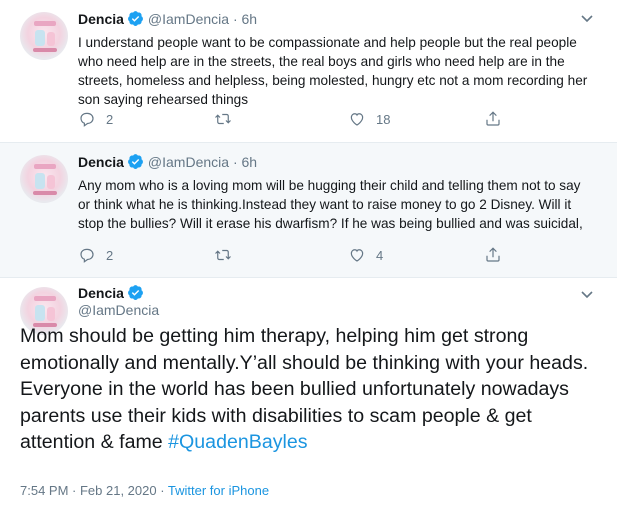  Describe the element at coordinates (380, 255) in the screenshot. I see `like-count: 4` at that location.